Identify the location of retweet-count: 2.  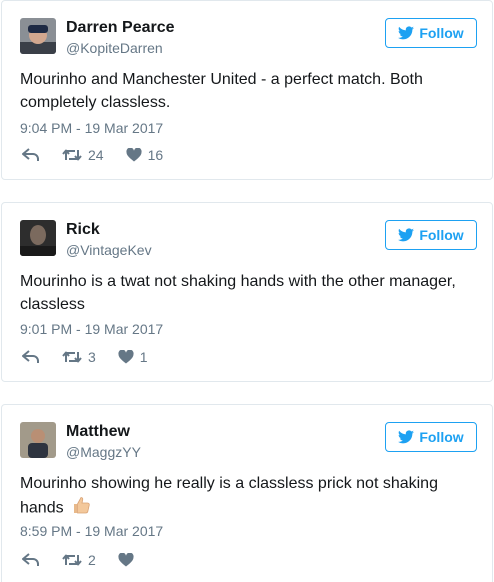
(92, 560).